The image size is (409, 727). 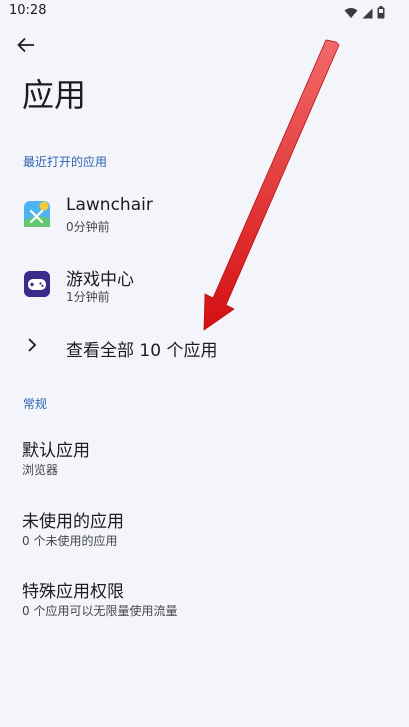 What do you see at coordinates (109, 205) in the screenshot?
I see `app-name: Lawnchair` at bounding box center [109, 205].